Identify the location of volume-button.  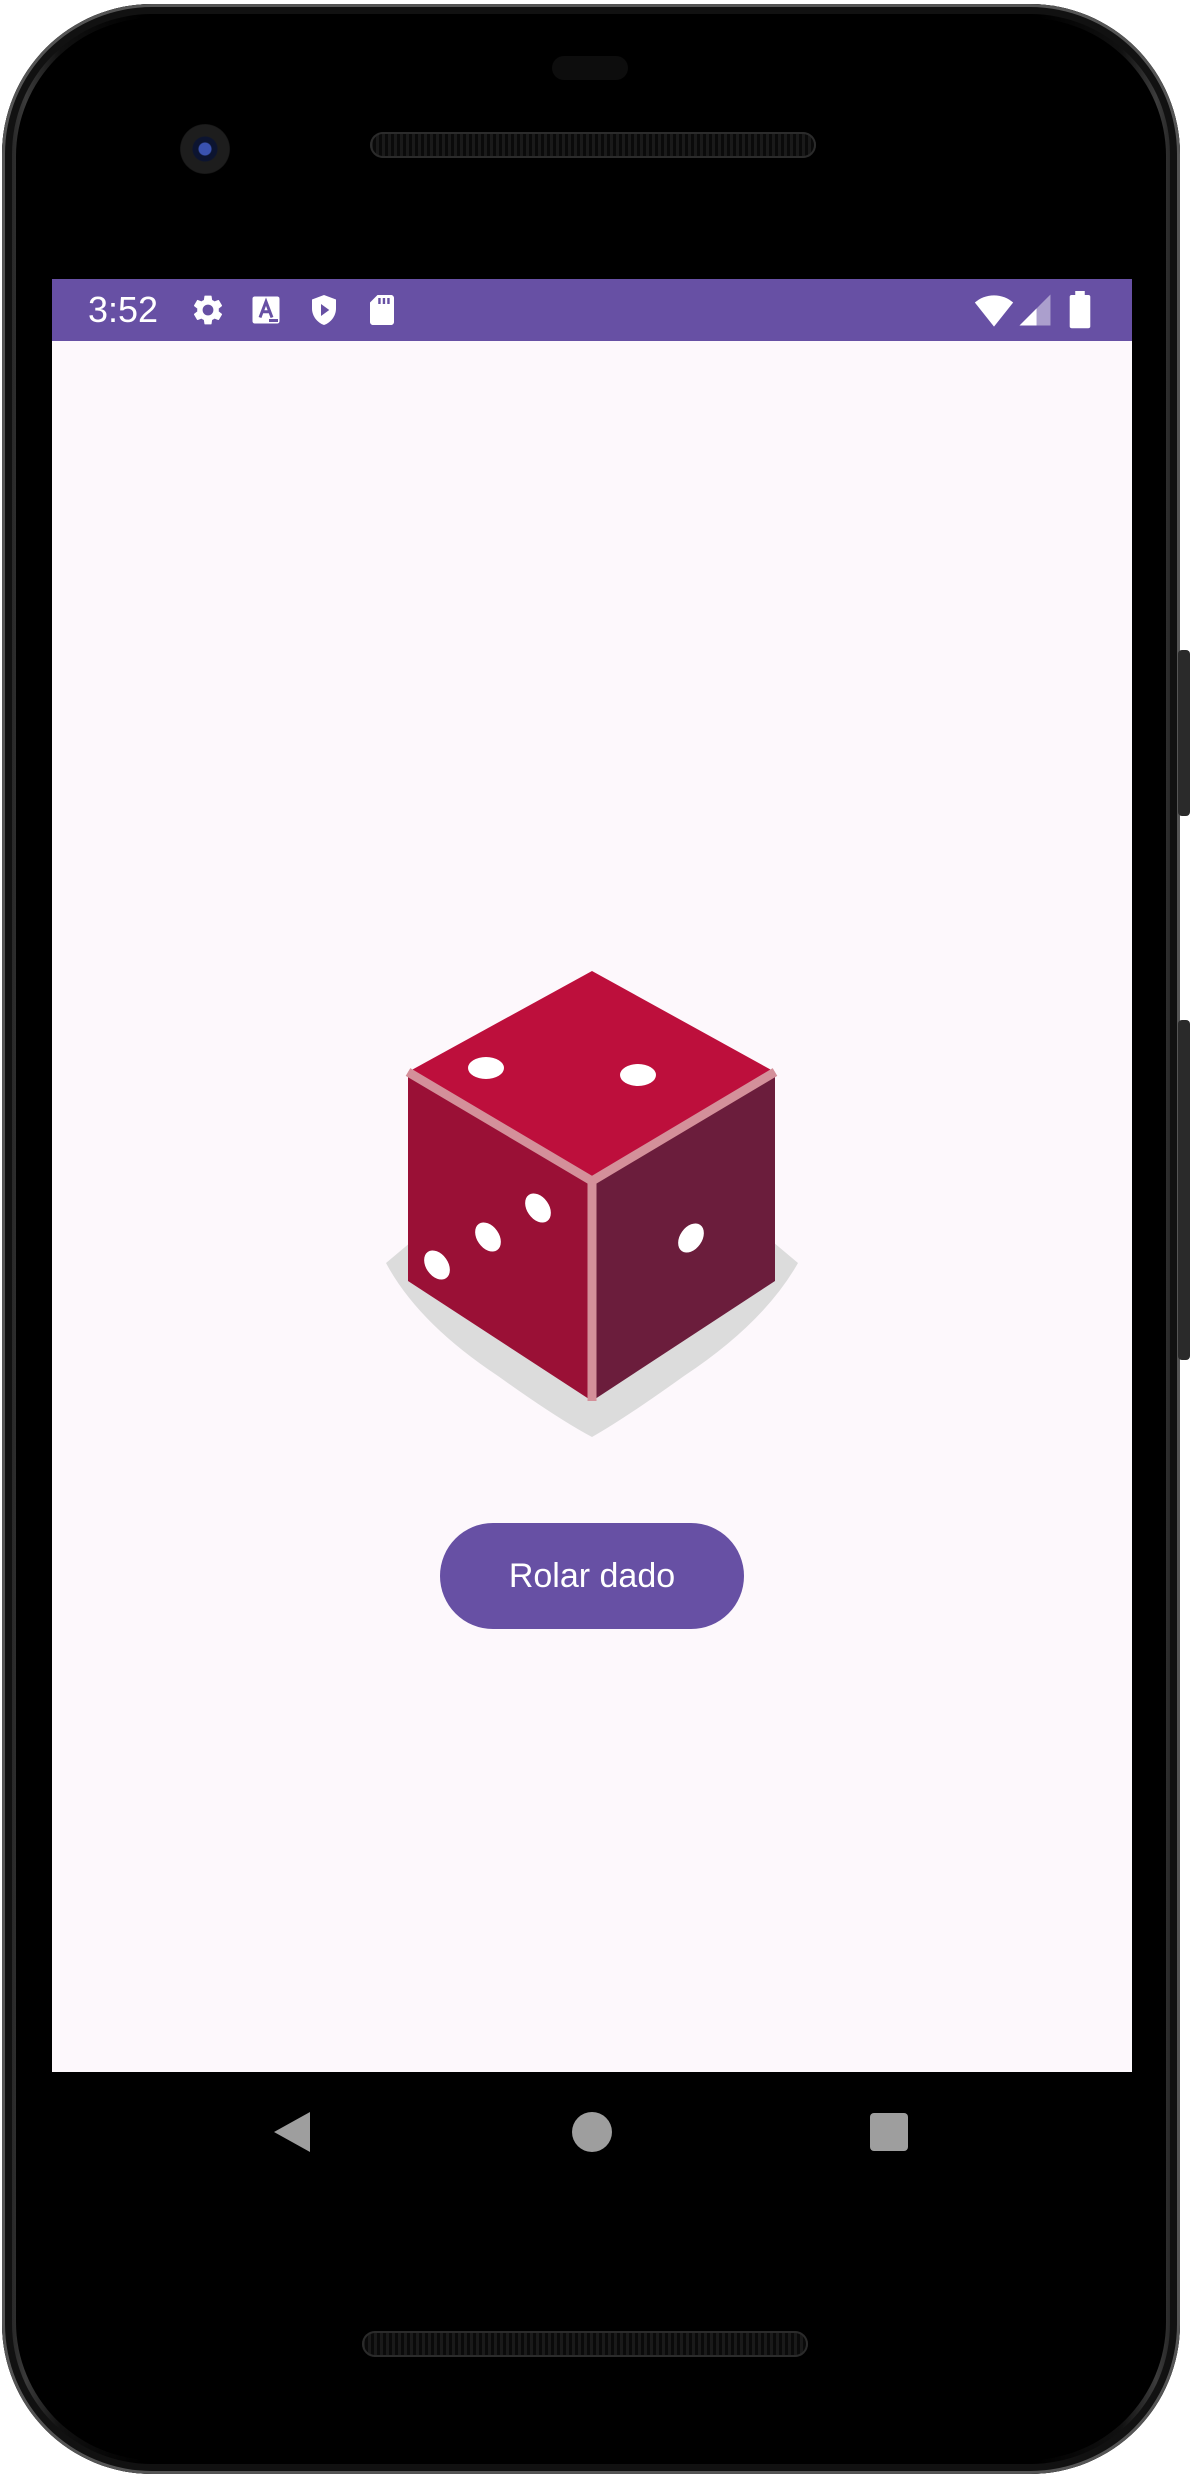
(1184, 1190).